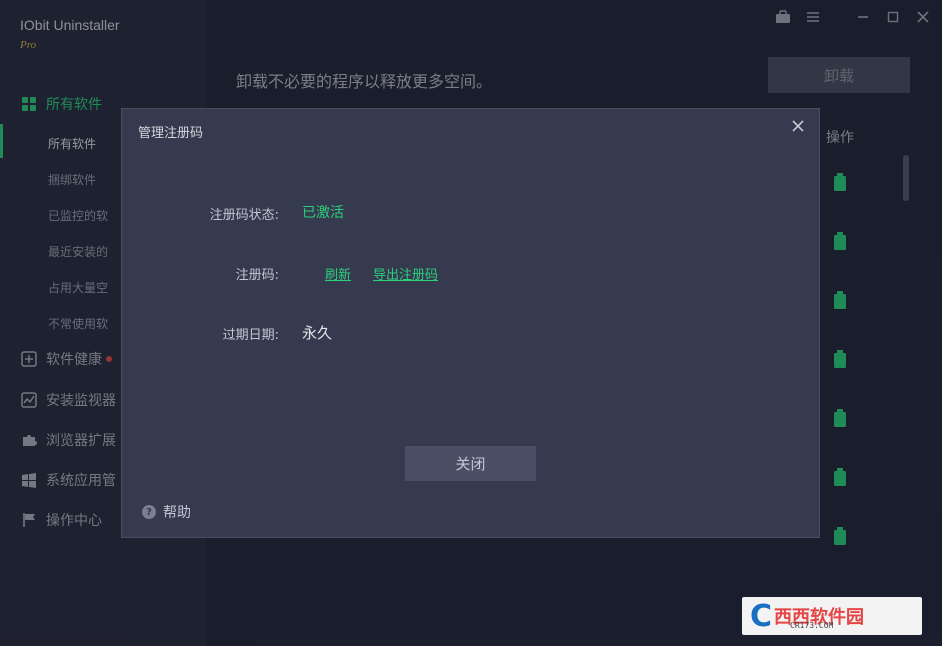 This screenshot has height=646, width=942. Describe the element at coordinates (405, 273) in the screenshot. I see `export-code-link: 导出注册码` at that location.